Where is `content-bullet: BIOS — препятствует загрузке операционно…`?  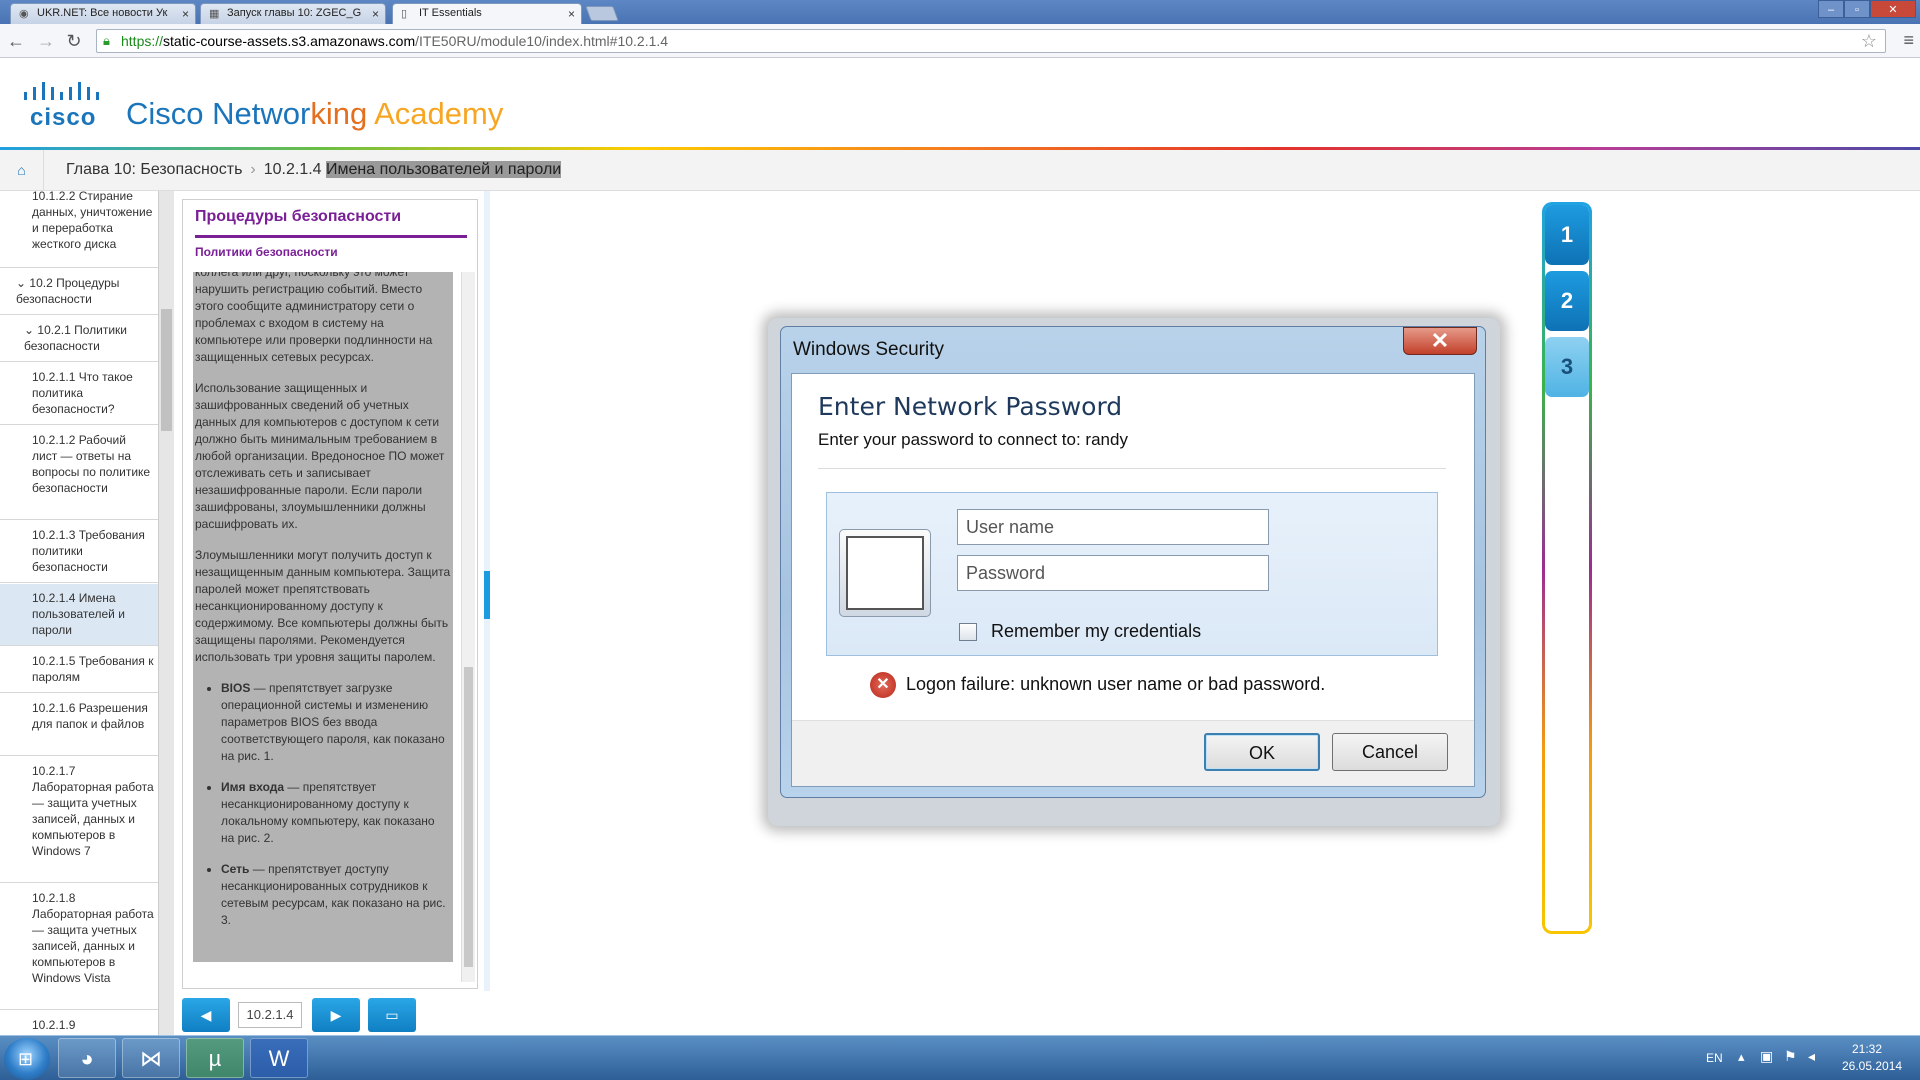 content-bullet: BIOS — препятствует загрузке операционно… is located at coordinates (336, 722).